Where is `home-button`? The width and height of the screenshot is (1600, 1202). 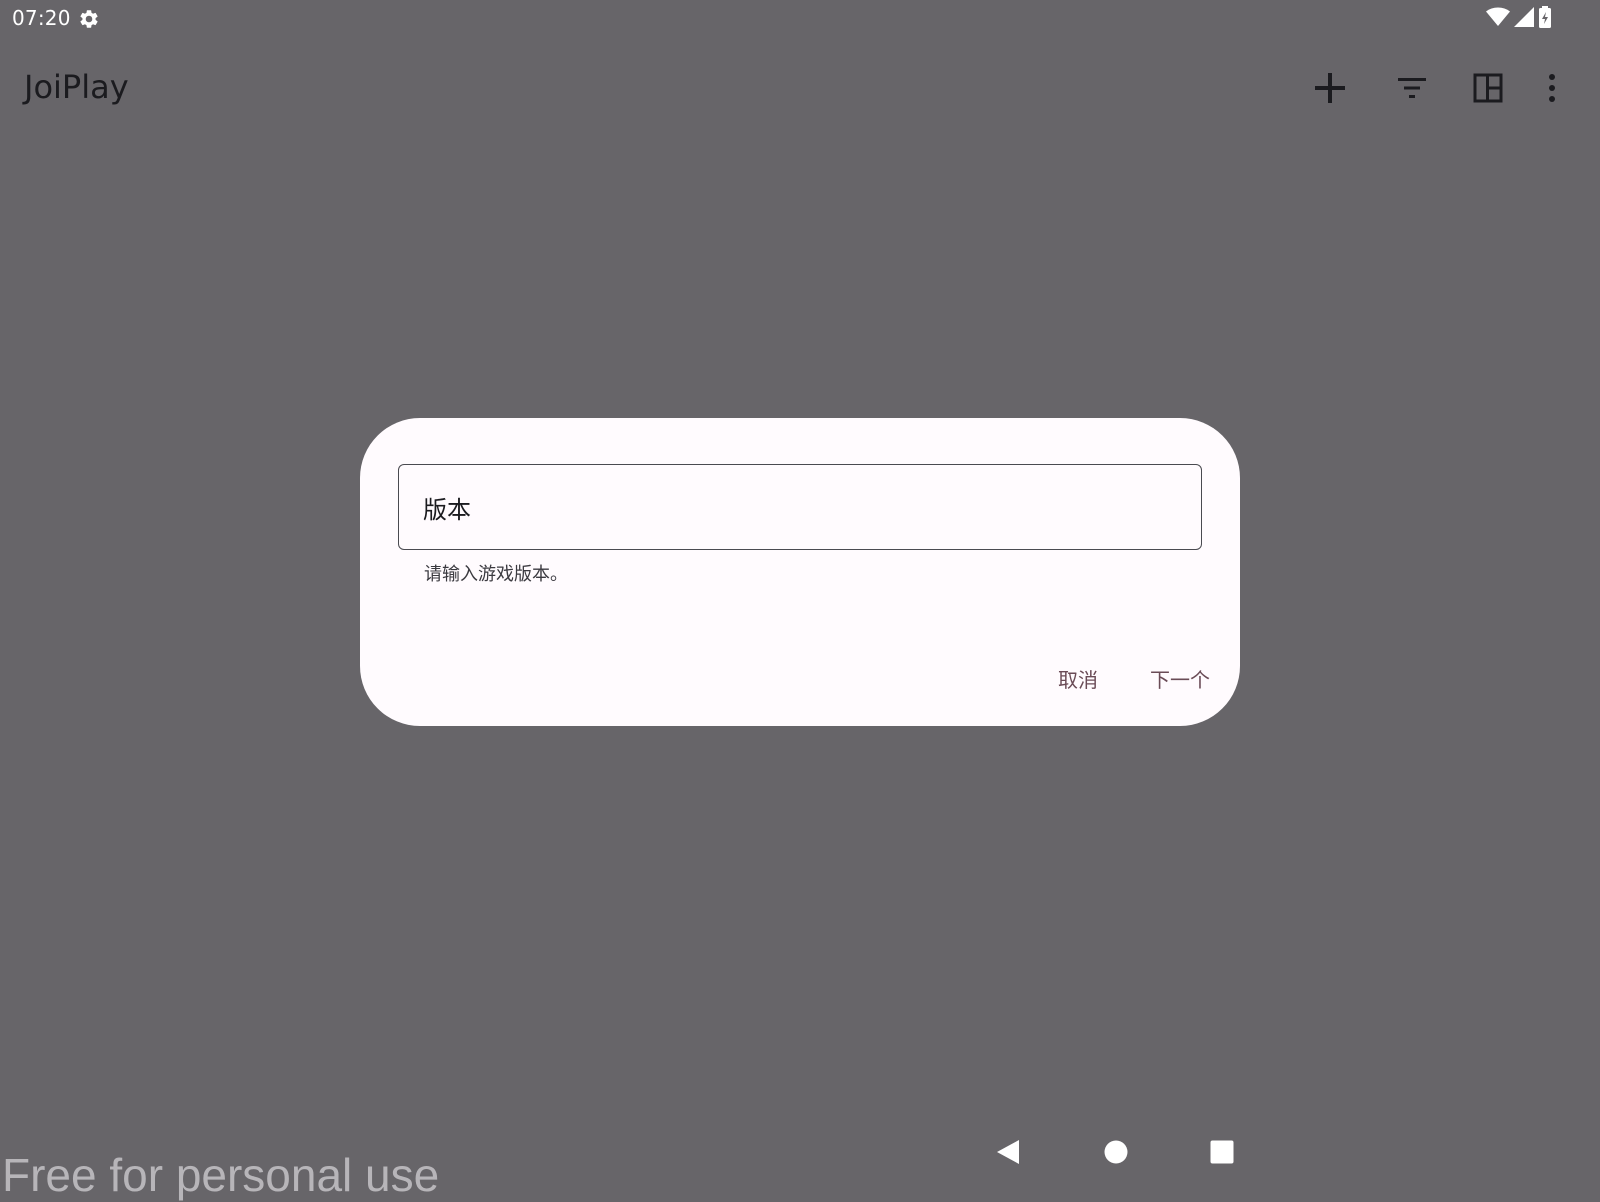
home-button is located at coordinates (1116, 1152).